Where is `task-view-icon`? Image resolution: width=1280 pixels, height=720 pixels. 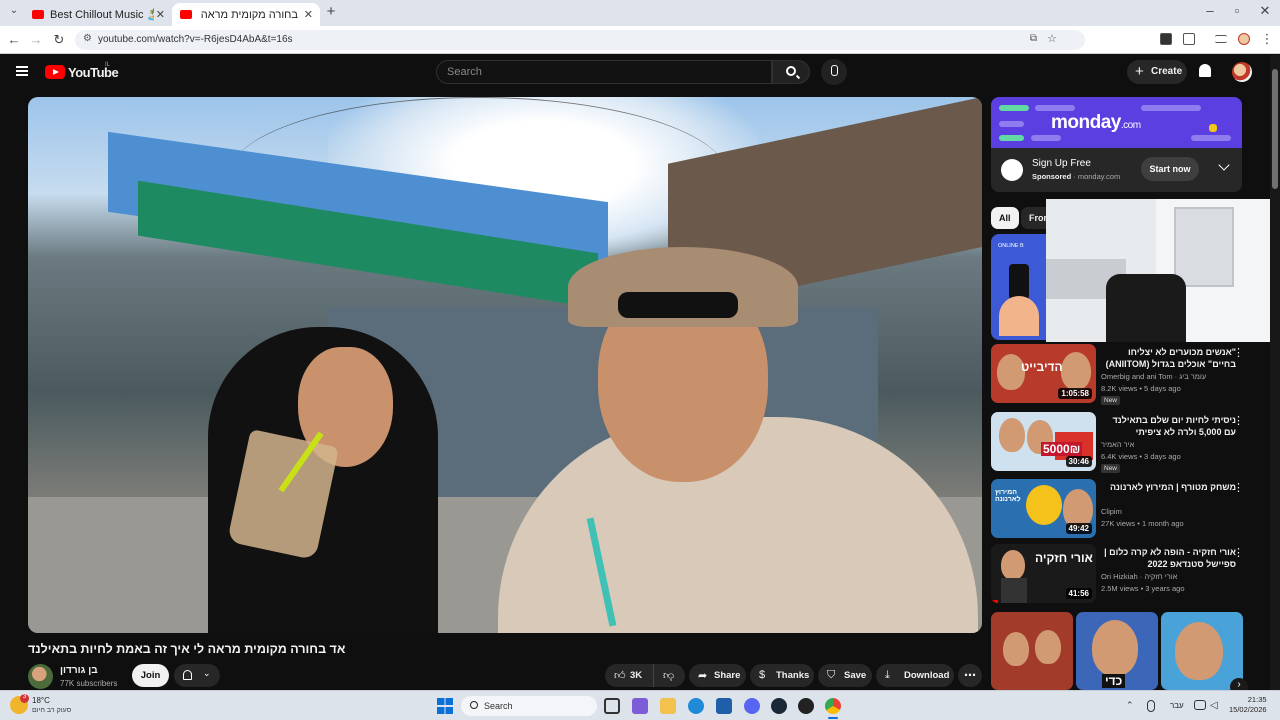
task-view-icon is located at coordinates (612, 706).